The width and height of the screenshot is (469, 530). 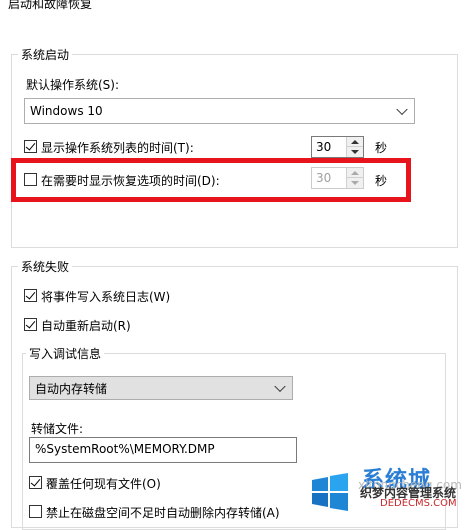 I want to click on auto-restart-checkbox, so click(x=30, y=324).